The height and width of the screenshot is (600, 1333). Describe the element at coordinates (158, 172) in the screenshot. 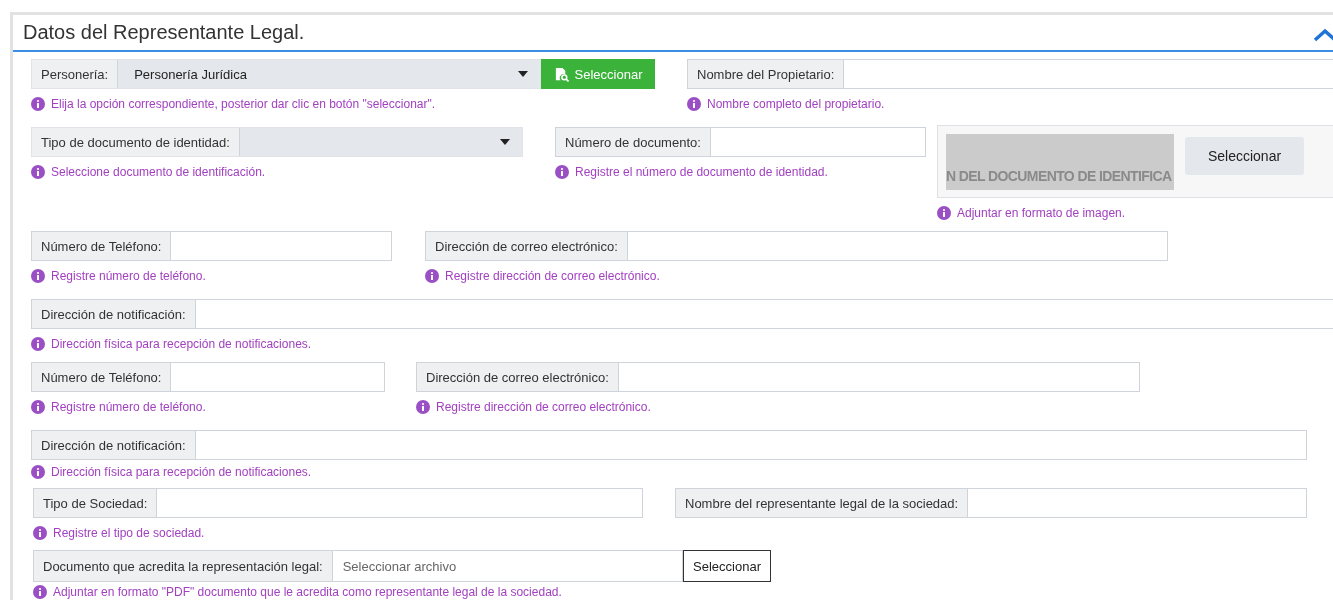

I see `hint-text: Seleccione documento de identificación.` at that location.